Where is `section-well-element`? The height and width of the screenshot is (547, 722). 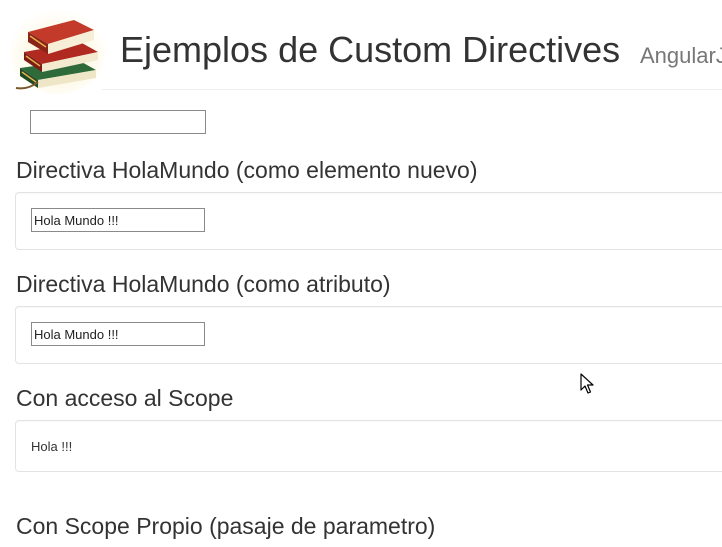
section-well-element is located at coordinates (368, 221).